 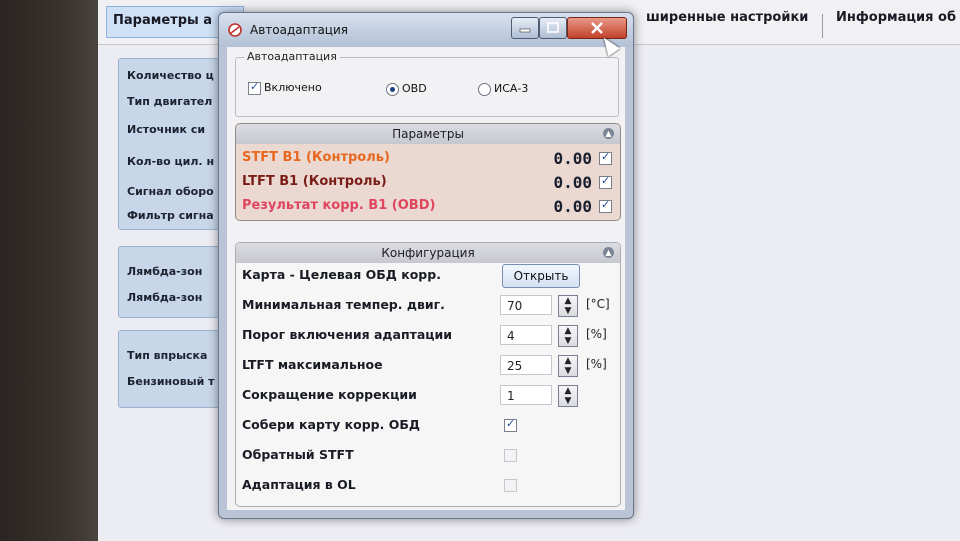 What do you see at coordinates (511, 88) in the screenshot?
I see `radio-isa3-label: ИСА-3` at bounding box center [511, 88].